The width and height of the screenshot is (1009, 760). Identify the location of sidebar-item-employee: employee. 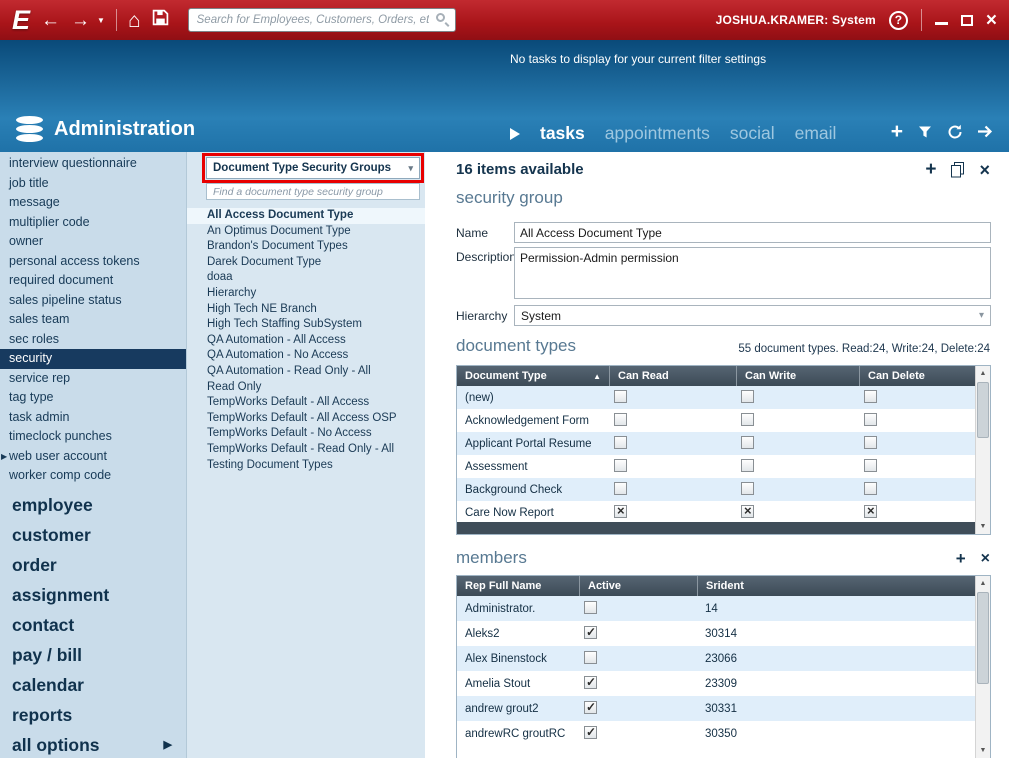
(93, 505).